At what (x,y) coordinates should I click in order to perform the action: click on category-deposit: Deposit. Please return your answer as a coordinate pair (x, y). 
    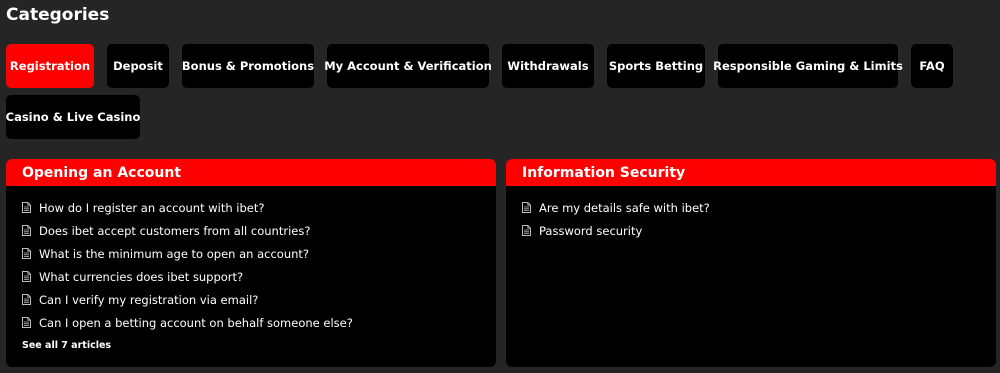
    Looking at the image, I should click on (138, 66).